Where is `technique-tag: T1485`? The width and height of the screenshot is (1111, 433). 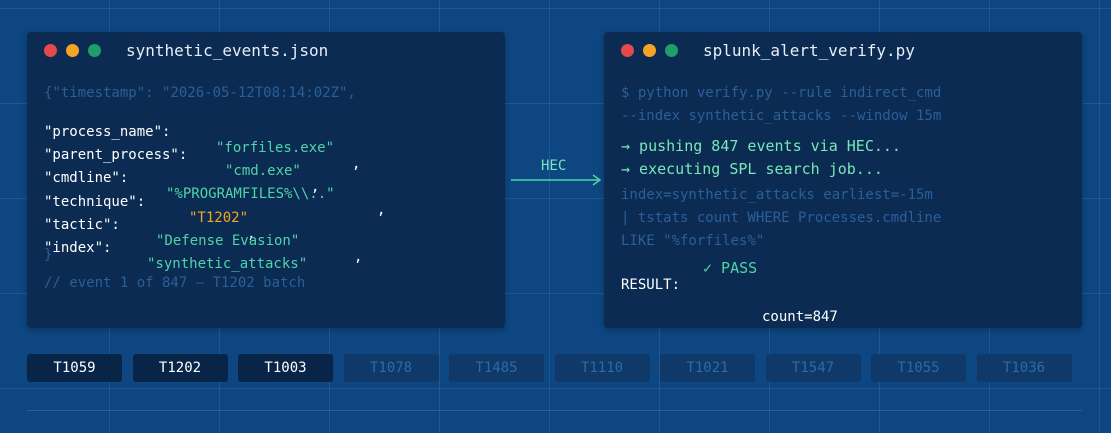
technique-tag: T1485 is located at coordinates (496, 368).